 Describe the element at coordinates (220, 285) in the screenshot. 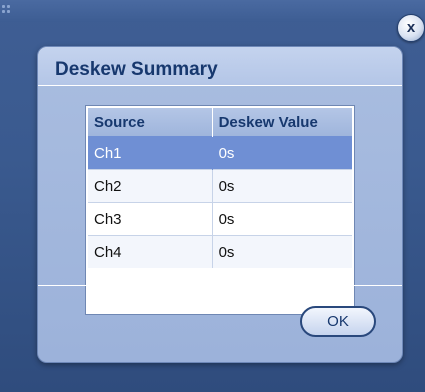

I see `dialog-divider` at that location.